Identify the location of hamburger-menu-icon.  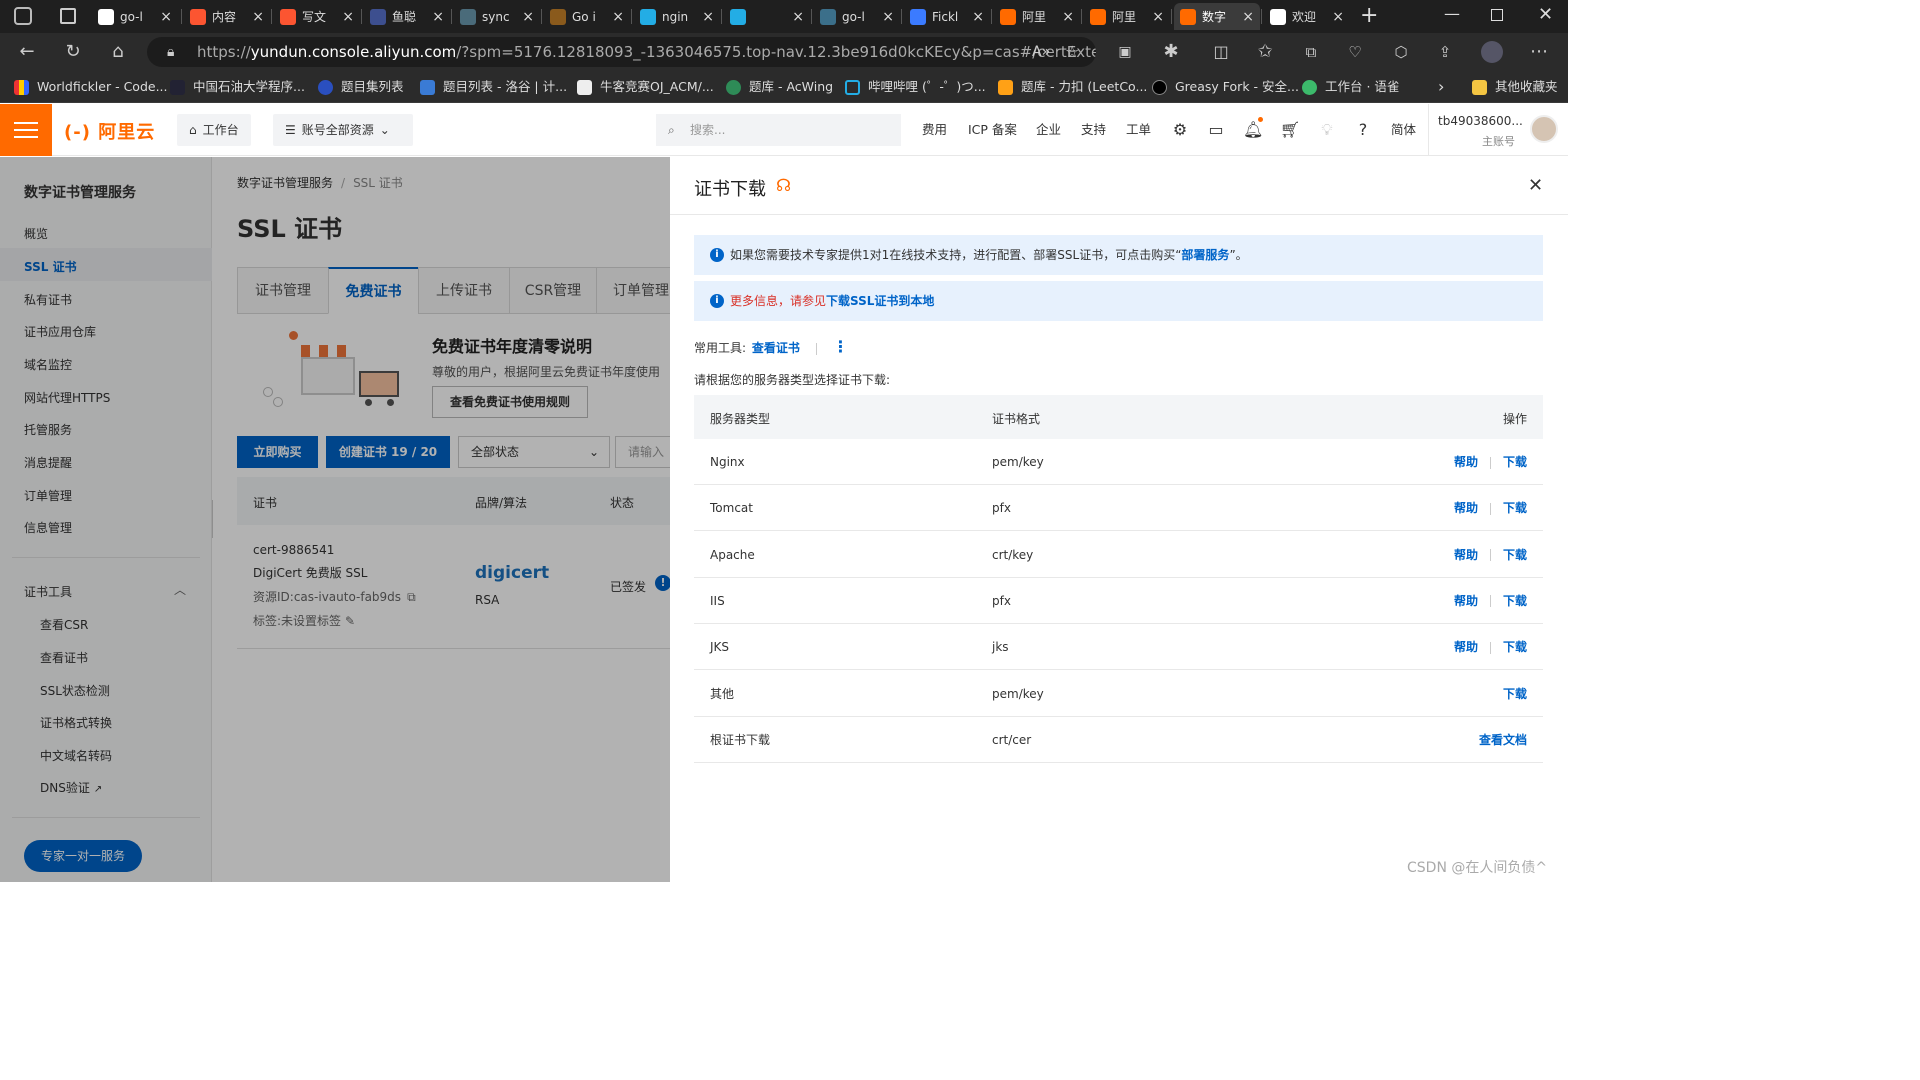
(26, 130).